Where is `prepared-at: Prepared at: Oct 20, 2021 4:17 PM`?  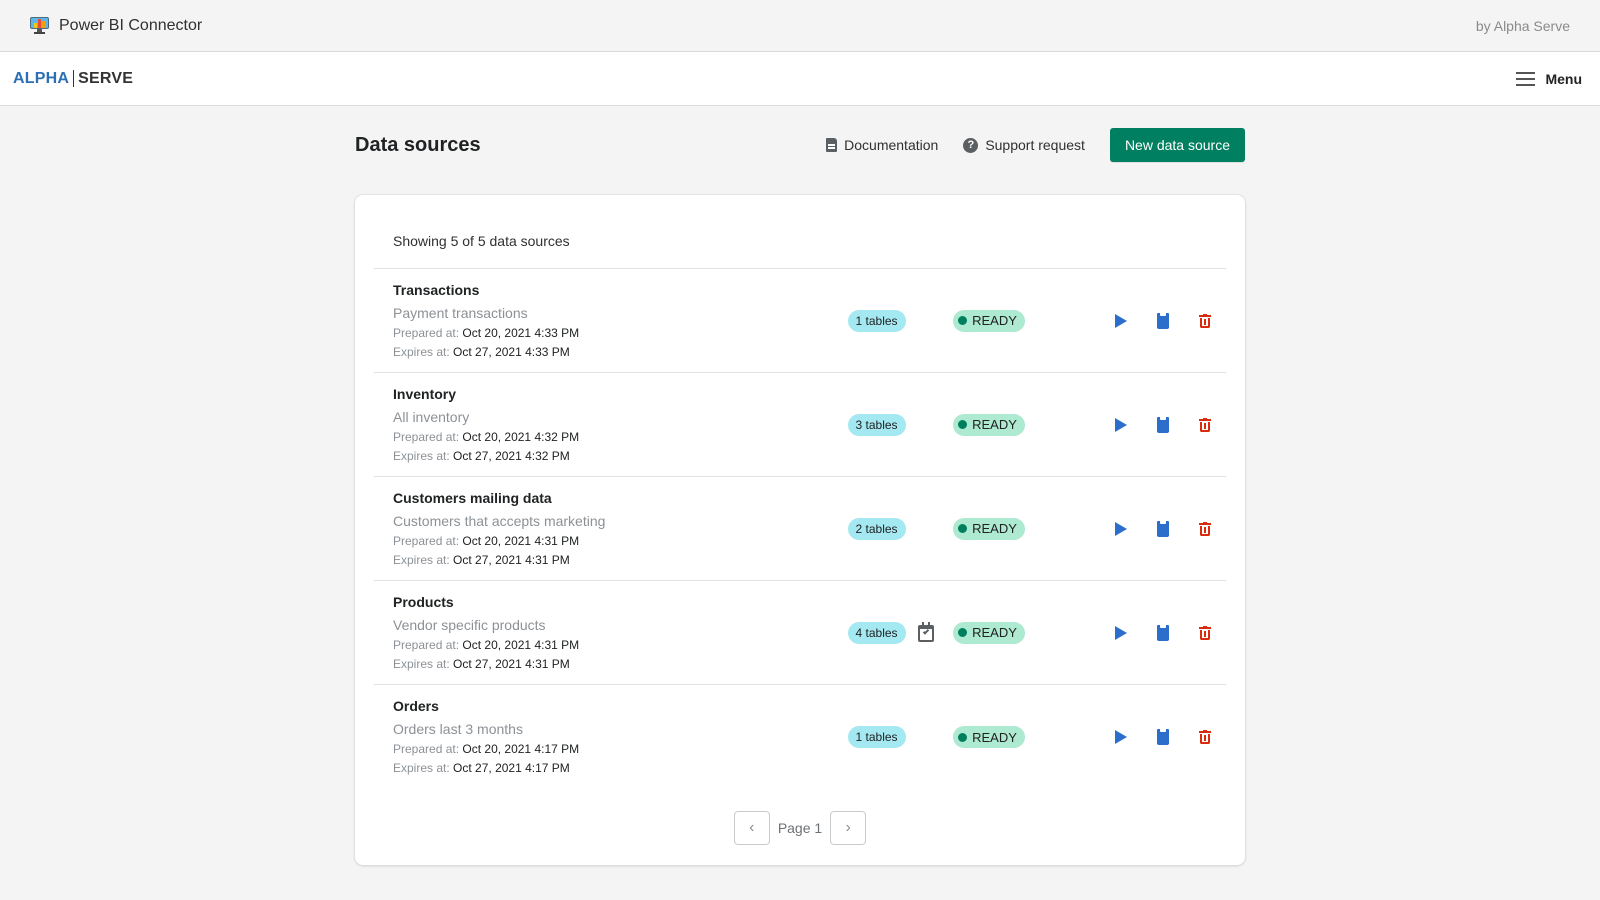
prepared-at: Prepared at: Oct 20, 2021 4:17 PM is located at coordinates (620, 749).